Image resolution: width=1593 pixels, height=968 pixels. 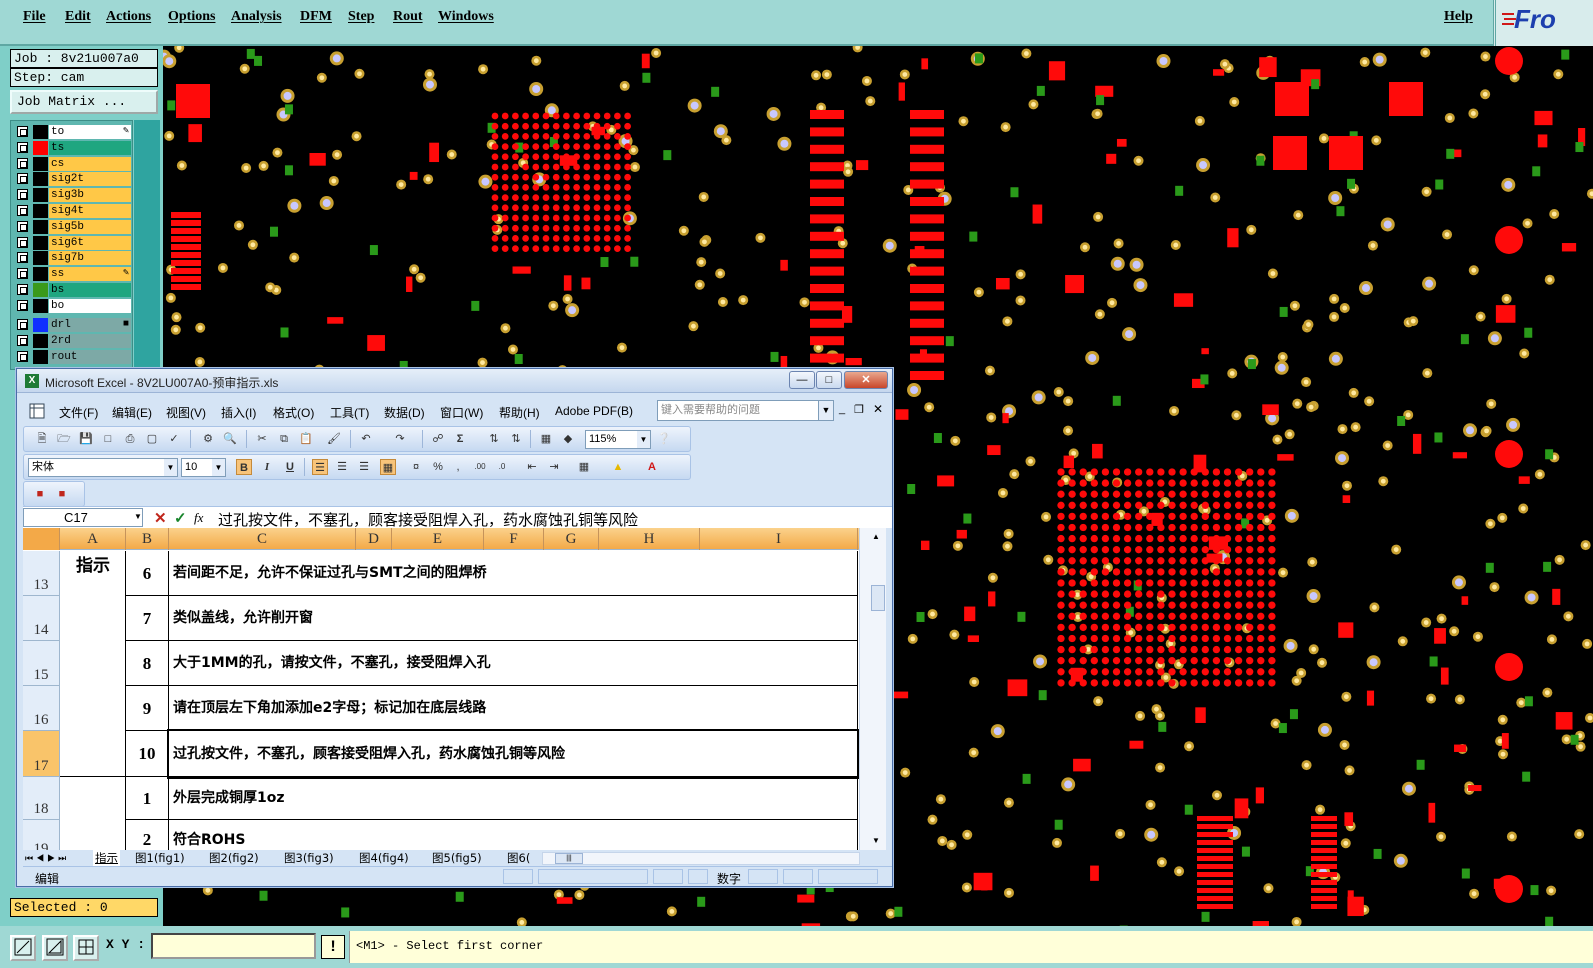 I want to click on layer-row-to: to ✎, so click(x=72, y=132).